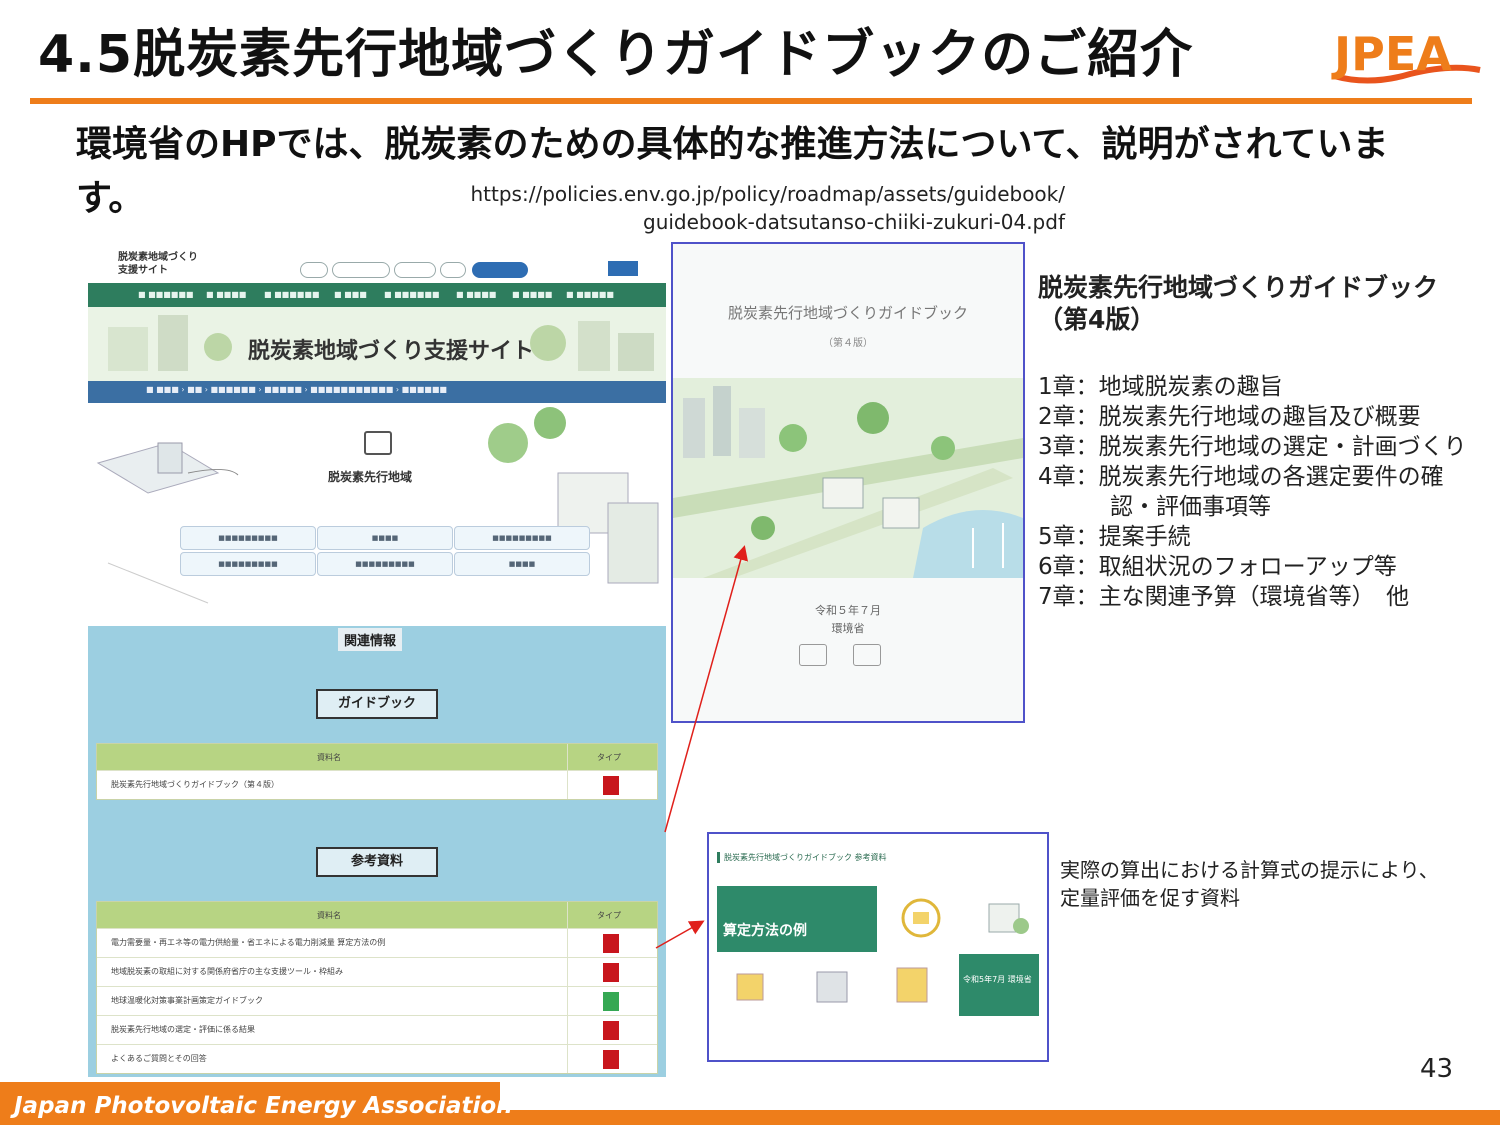 This screenshot has height=1125, width=1500. I want to click on reference-date: 令和5年7月 環境省, so click(997, 979).